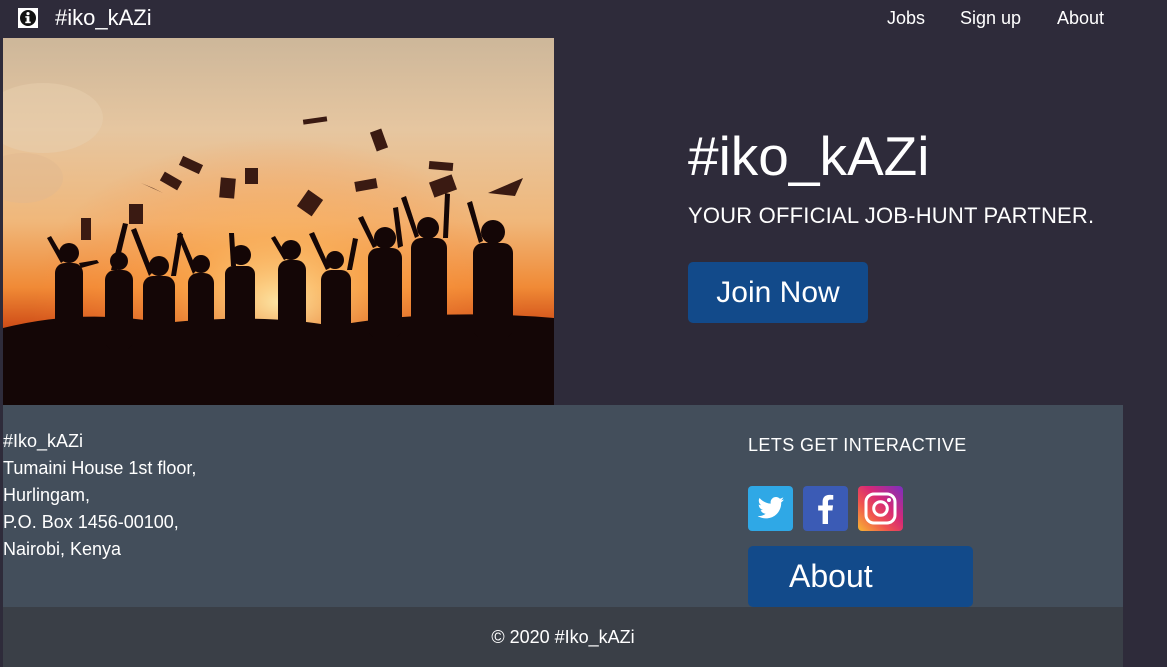 The image size is (1167, 667). What do you see at coordinates (891, 215) in the screenshot?
I see `hero-subtitle: YOUR OFFICIAL JOB-HUNT PARTNER.` at bounding box center [891, 215].